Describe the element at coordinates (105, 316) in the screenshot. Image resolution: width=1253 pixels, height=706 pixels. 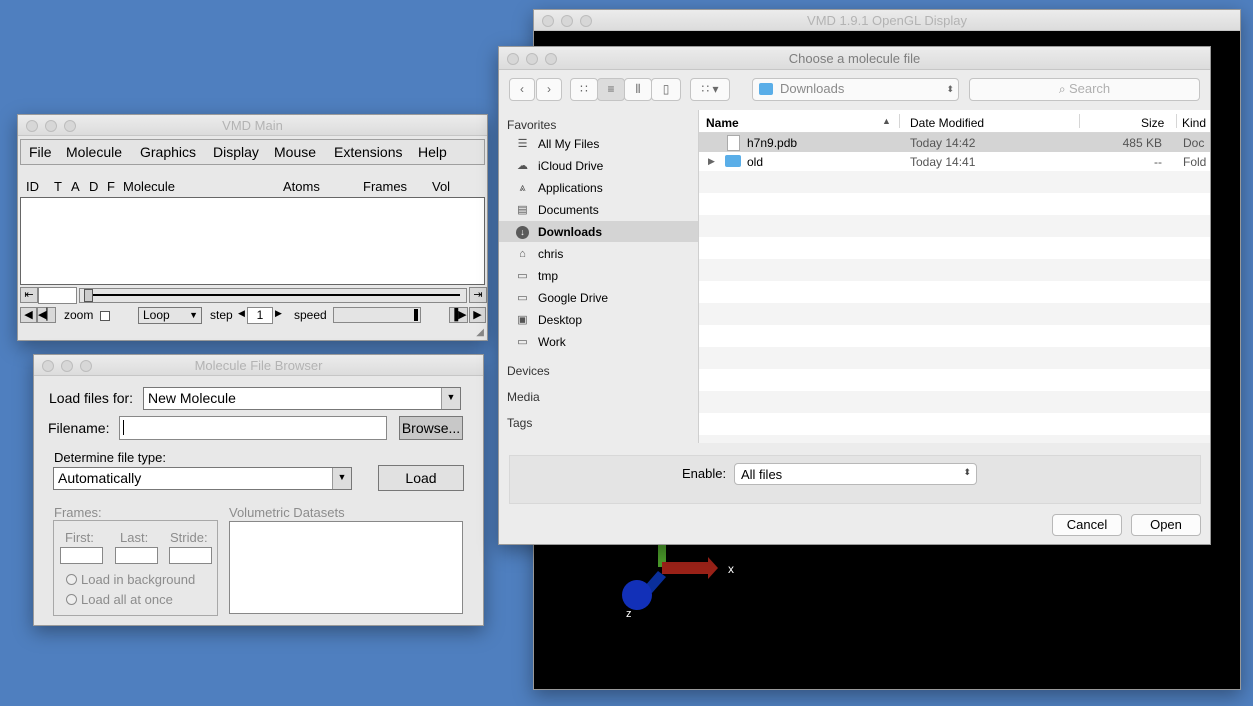
I see `zoom-checkbox` at that location.